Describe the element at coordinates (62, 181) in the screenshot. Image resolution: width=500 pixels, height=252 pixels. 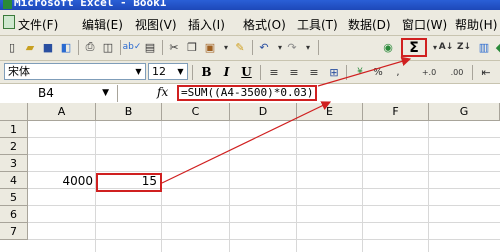
I see `cell-a4: 4000` at that location.